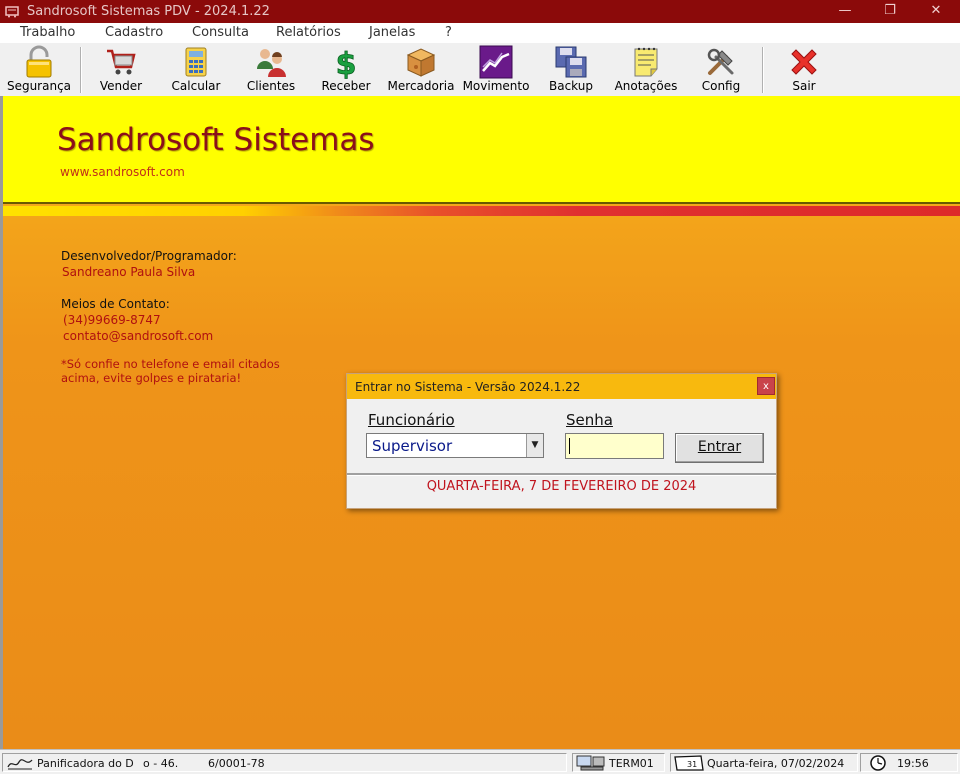 The height and width of the screenshot is (774, 960). Describe the element at coordinates (692, 764) in the screenshot. I see `svg-text: 31` at that location.